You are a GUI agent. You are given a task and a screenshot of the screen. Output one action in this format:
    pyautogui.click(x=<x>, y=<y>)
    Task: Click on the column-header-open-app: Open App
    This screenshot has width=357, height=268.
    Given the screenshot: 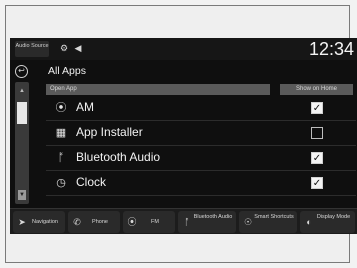 What is the action you would take?
    pyautogui.click(x=158, y=89)
    